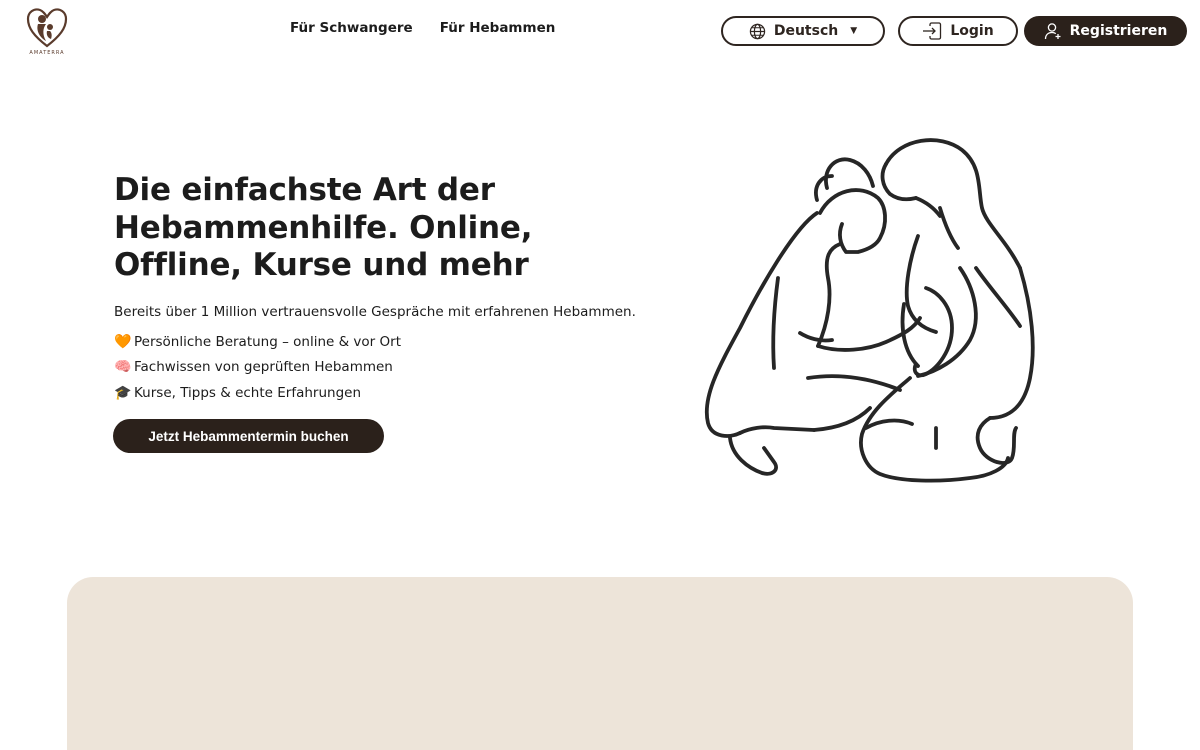  I want to click on mother-child-heart-icon, so click(47, 28).